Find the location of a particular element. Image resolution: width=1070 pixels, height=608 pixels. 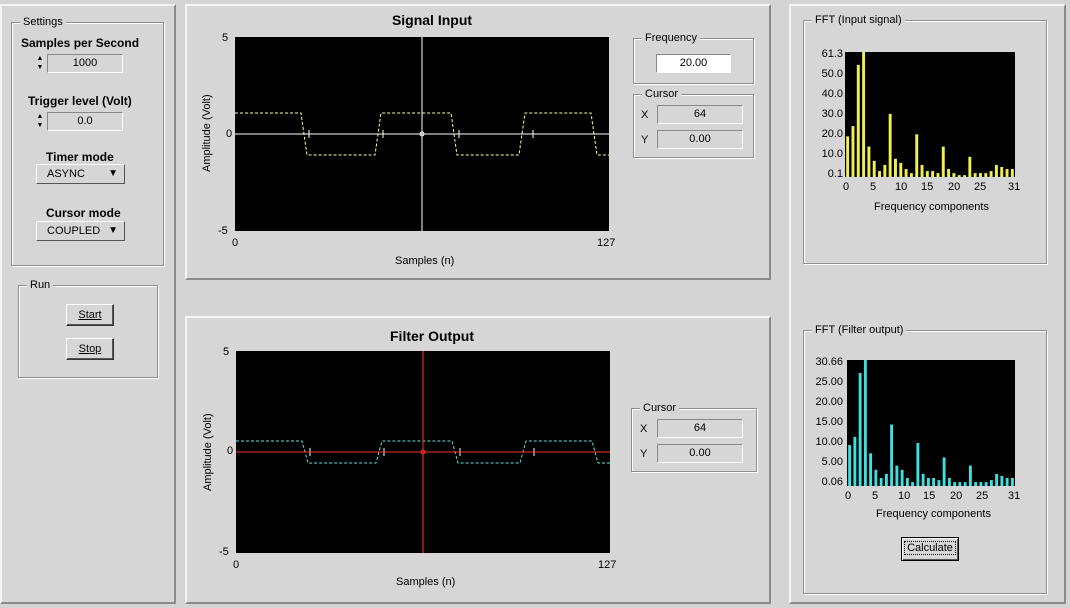

trigger-level-field: 0.0 is located at coordinates (85, 121).